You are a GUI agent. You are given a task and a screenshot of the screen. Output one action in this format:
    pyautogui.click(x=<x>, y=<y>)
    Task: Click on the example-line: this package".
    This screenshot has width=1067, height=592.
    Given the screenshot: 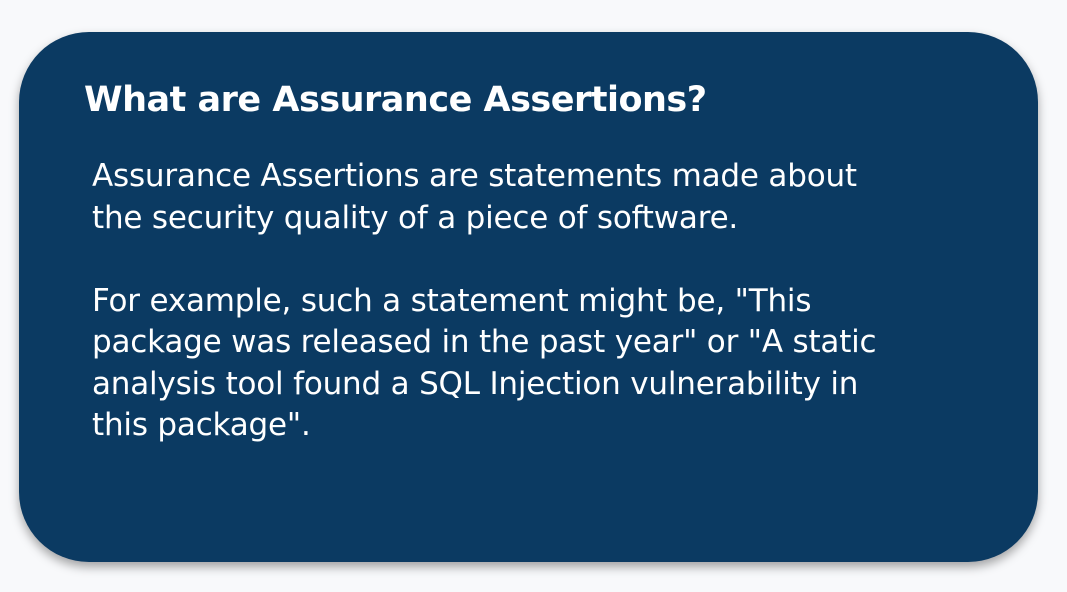 What is the action you would take?
    pyautogui.click(x=201, y=425)
    